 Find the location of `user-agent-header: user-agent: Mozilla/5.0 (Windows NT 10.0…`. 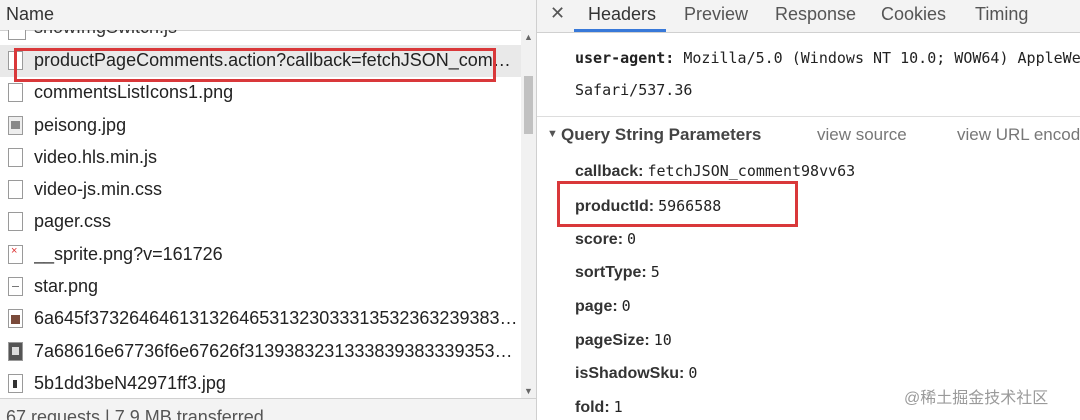

user-agent-header: user-agent: Mozilla/5.0 (Windows NT 10.0… is located at coordinates (827, 58).